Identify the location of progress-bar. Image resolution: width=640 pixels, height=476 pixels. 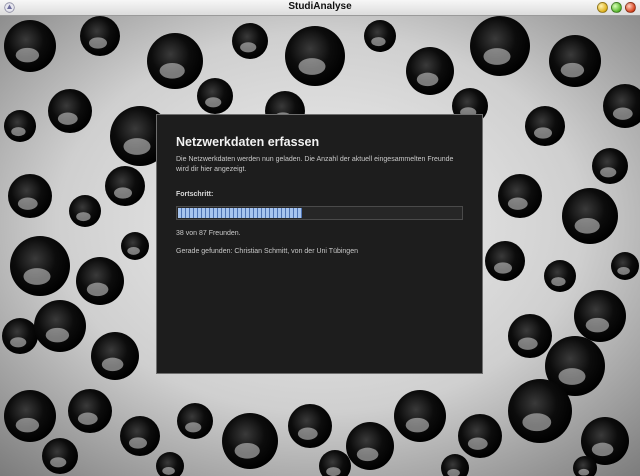
(319, 213).